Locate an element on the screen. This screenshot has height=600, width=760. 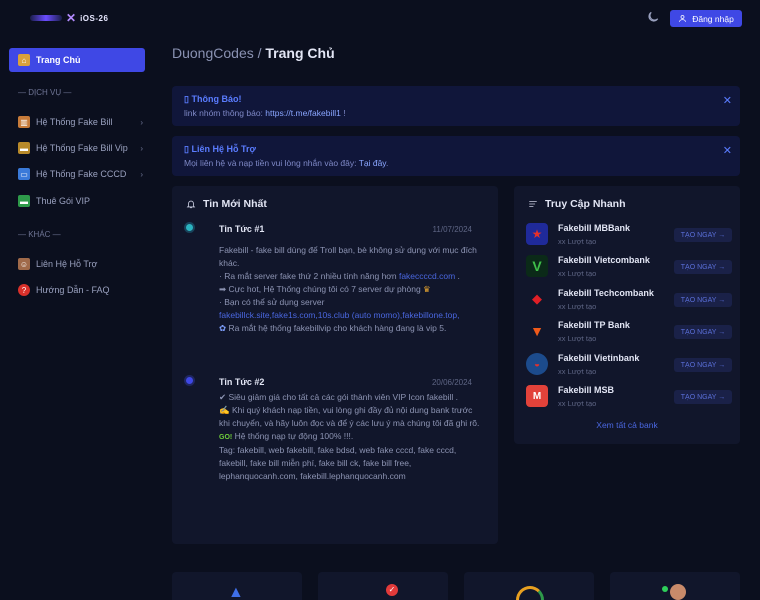
sidebar-item-support: ☺ Liên Hệ Hỗ Trợ is located at coordinates (80, 264).